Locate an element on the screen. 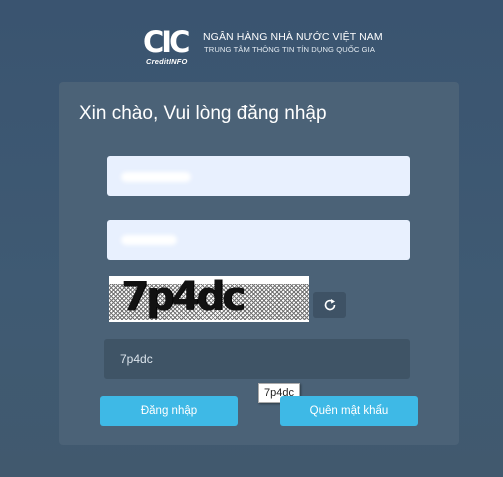  password-field is located at coordinates (258, 240).